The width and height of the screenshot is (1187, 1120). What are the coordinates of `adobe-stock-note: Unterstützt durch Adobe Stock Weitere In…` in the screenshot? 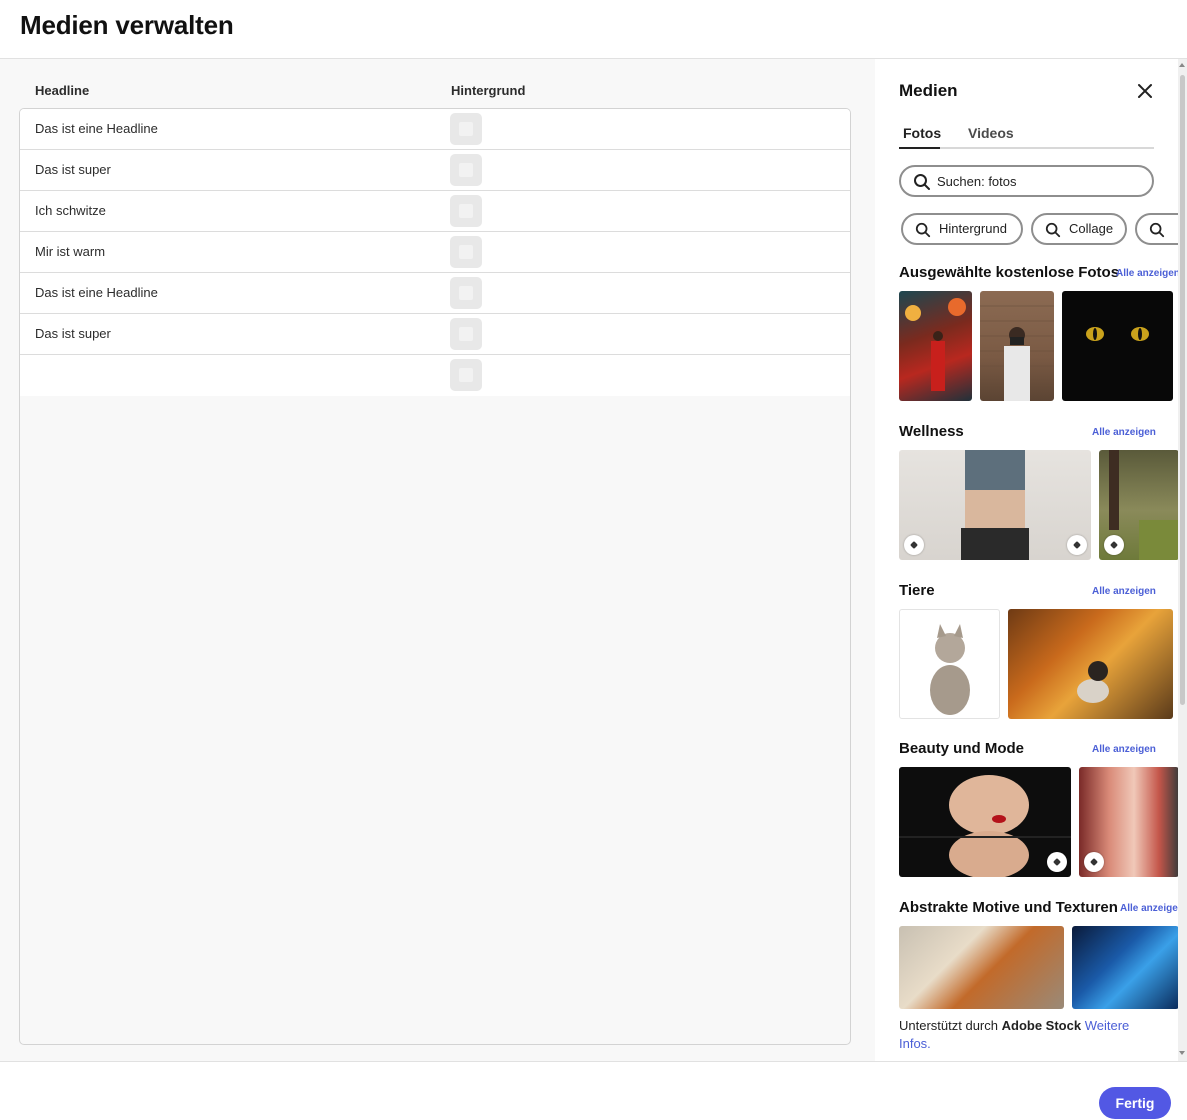 It's located at (1029, 1035).